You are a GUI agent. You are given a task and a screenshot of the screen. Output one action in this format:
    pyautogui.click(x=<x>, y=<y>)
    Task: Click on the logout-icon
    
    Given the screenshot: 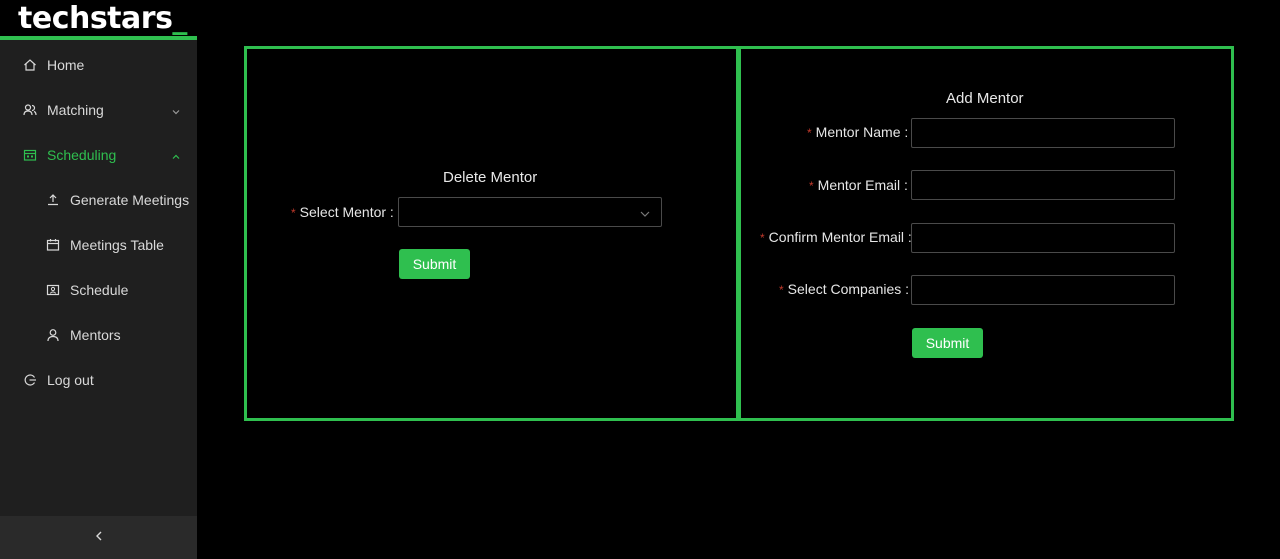 What is the action you would take?
    pyautogui.click(x=30, y=380)
    